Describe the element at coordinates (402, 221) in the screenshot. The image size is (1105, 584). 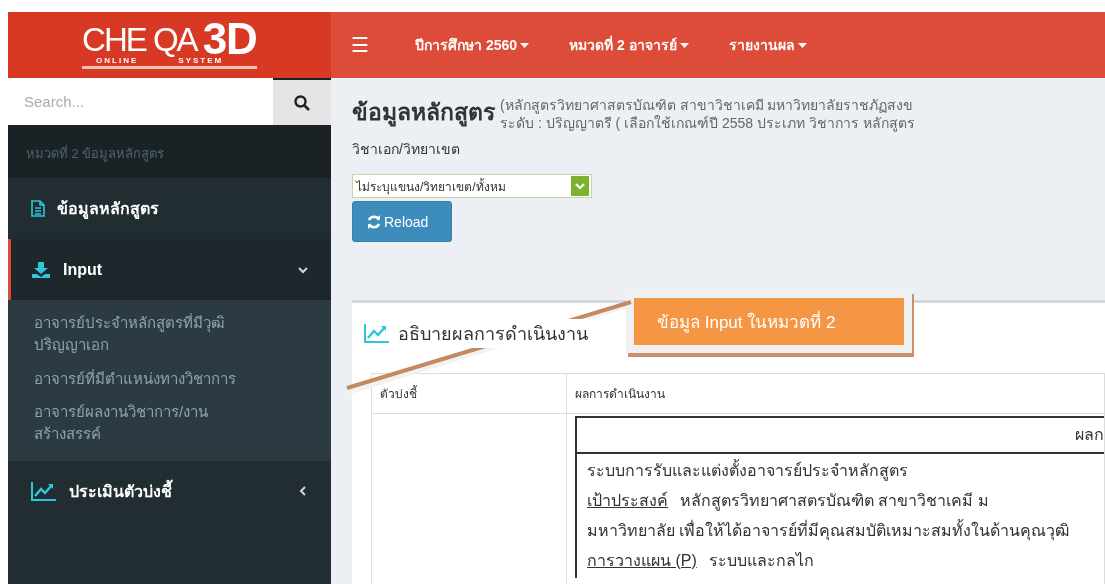
I see `reload-button: Reload` at that location.